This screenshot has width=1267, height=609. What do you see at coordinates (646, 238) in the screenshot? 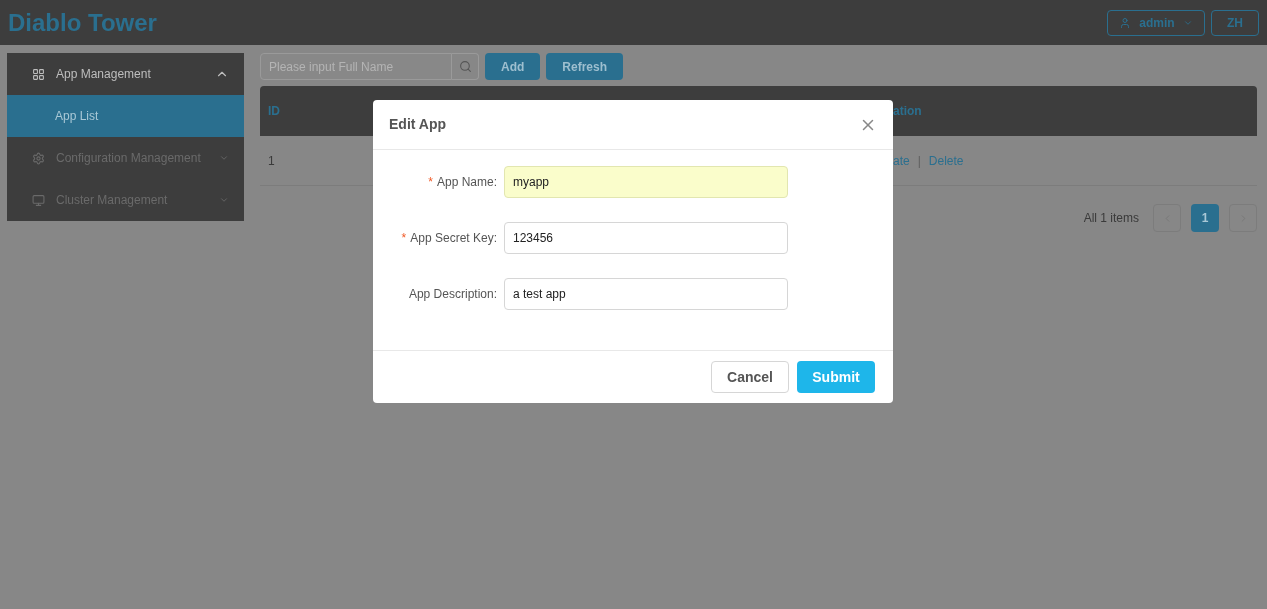
I see `text-input: 123456` at bounding box center [646, 238].